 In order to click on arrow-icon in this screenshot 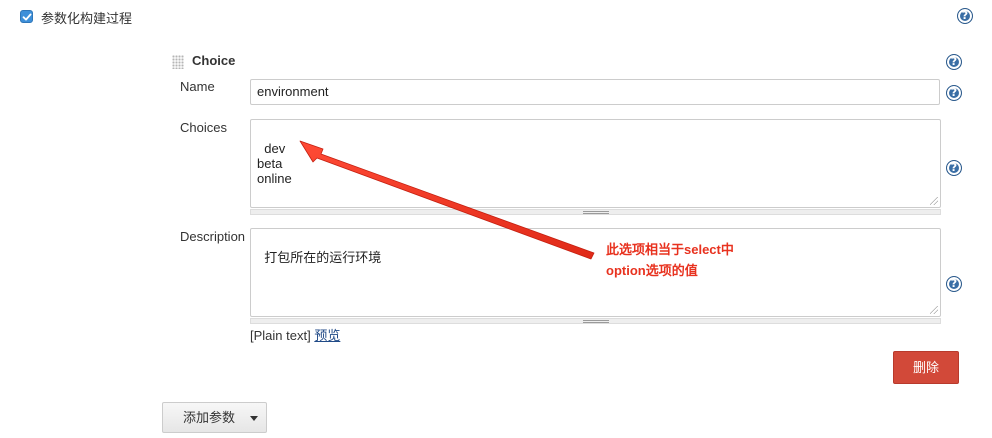, I will do `click(447, 200)`.